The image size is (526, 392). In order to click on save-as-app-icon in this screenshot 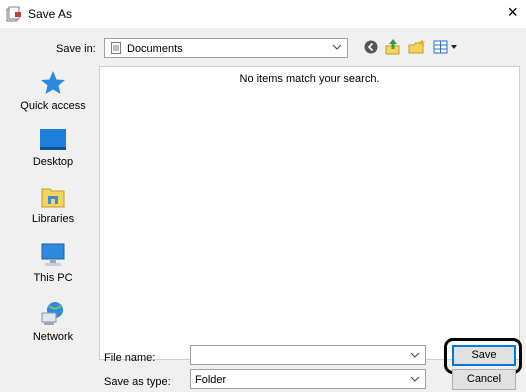, I will do `click(14, 14)`.